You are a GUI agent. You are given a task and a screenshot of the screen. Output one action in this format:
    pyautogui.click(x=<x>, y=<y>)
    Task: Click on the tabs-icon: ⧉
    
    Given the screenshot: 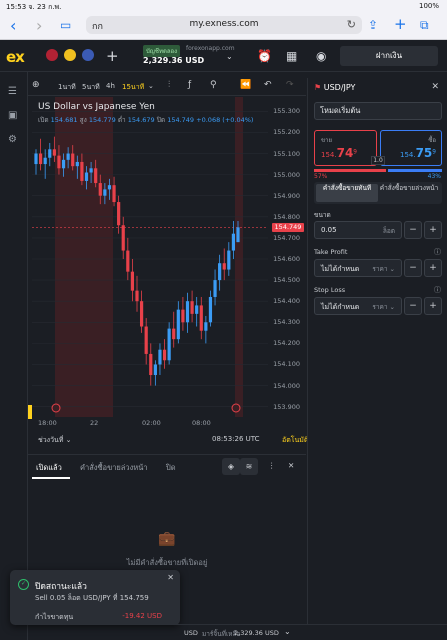 What is the action you would take?
    pyautogui.click(x=424, y=25)
    